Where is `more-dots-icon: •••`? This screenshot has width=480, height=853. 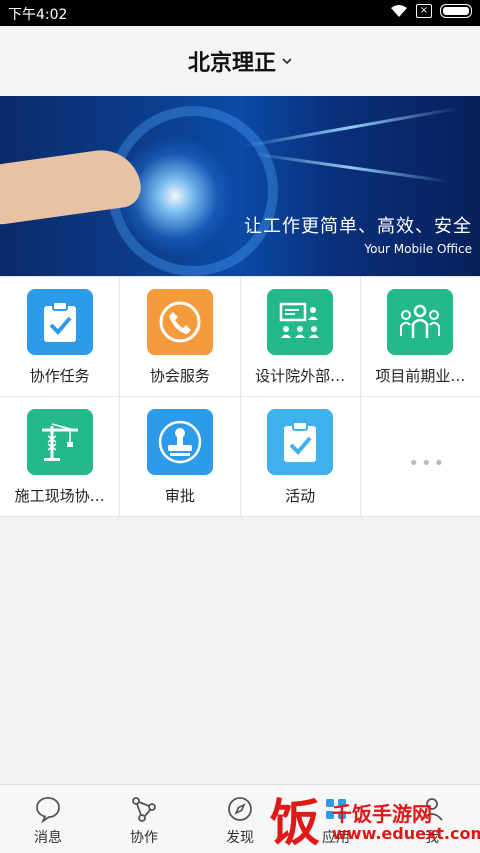 more-dots-icon: ••• is located at coordinates (427, 463).